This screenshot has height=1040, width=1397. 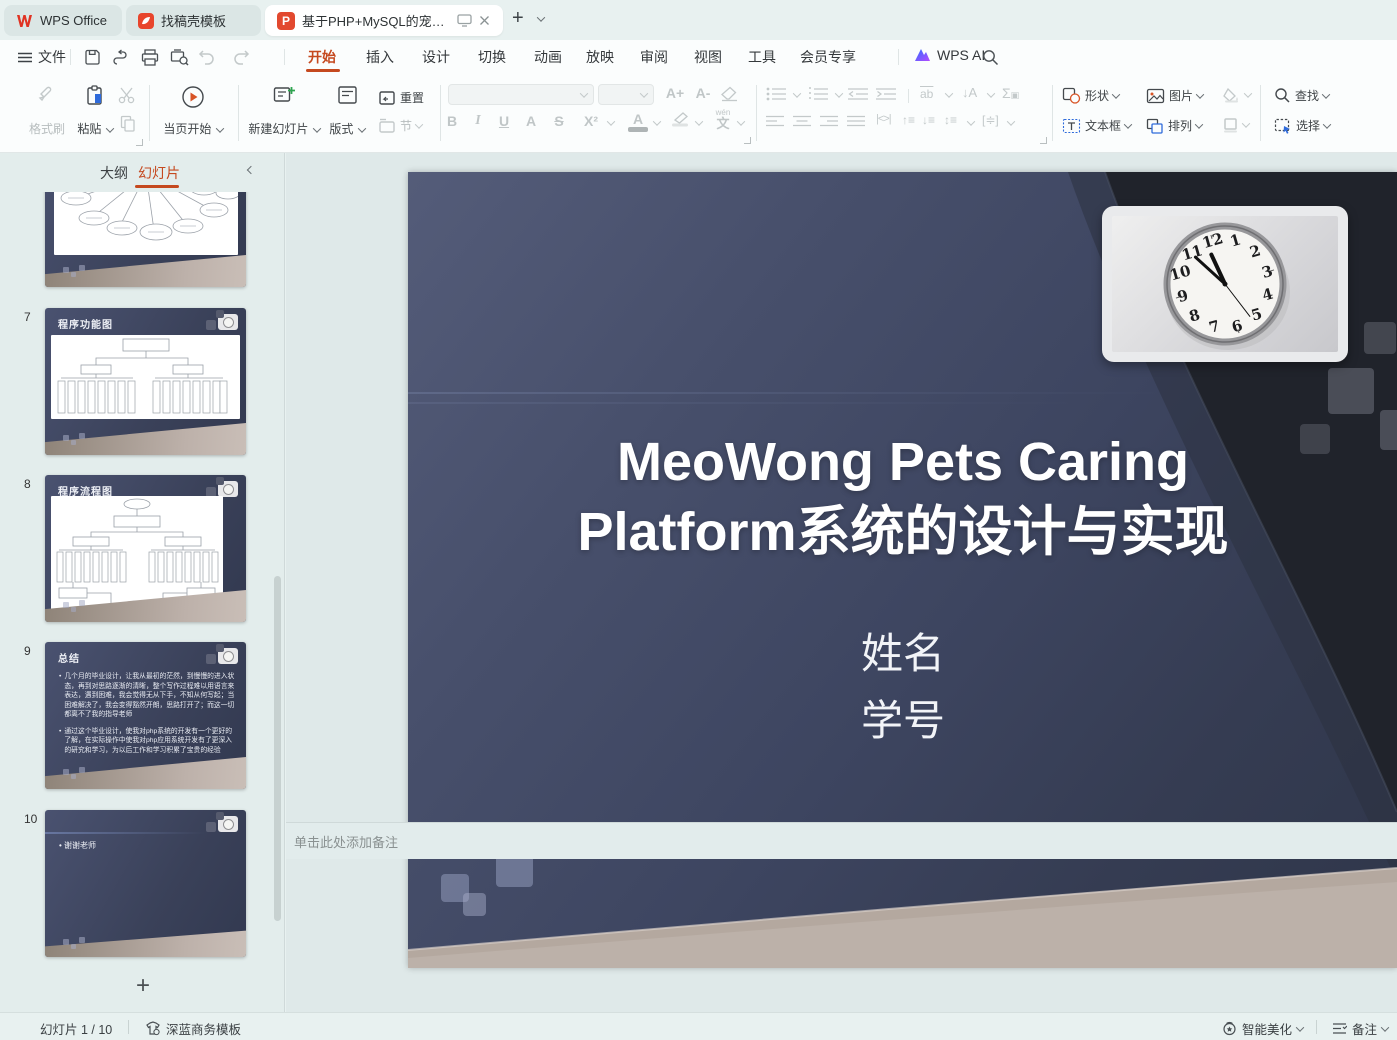 I want to click on shapes-chevron-icon, so click(x=1116, y=94).